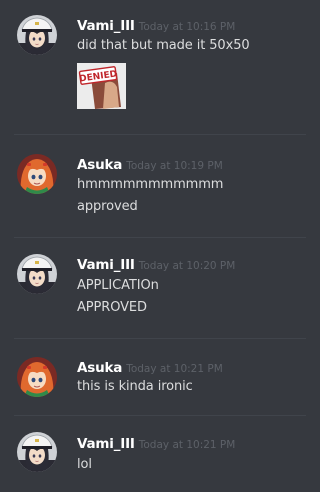 This screenshot has width=320, height=492. What do you see at coordinates (84, 464) in the screenshot?
I see `message-text: lol` at bounding box center [84, 464].